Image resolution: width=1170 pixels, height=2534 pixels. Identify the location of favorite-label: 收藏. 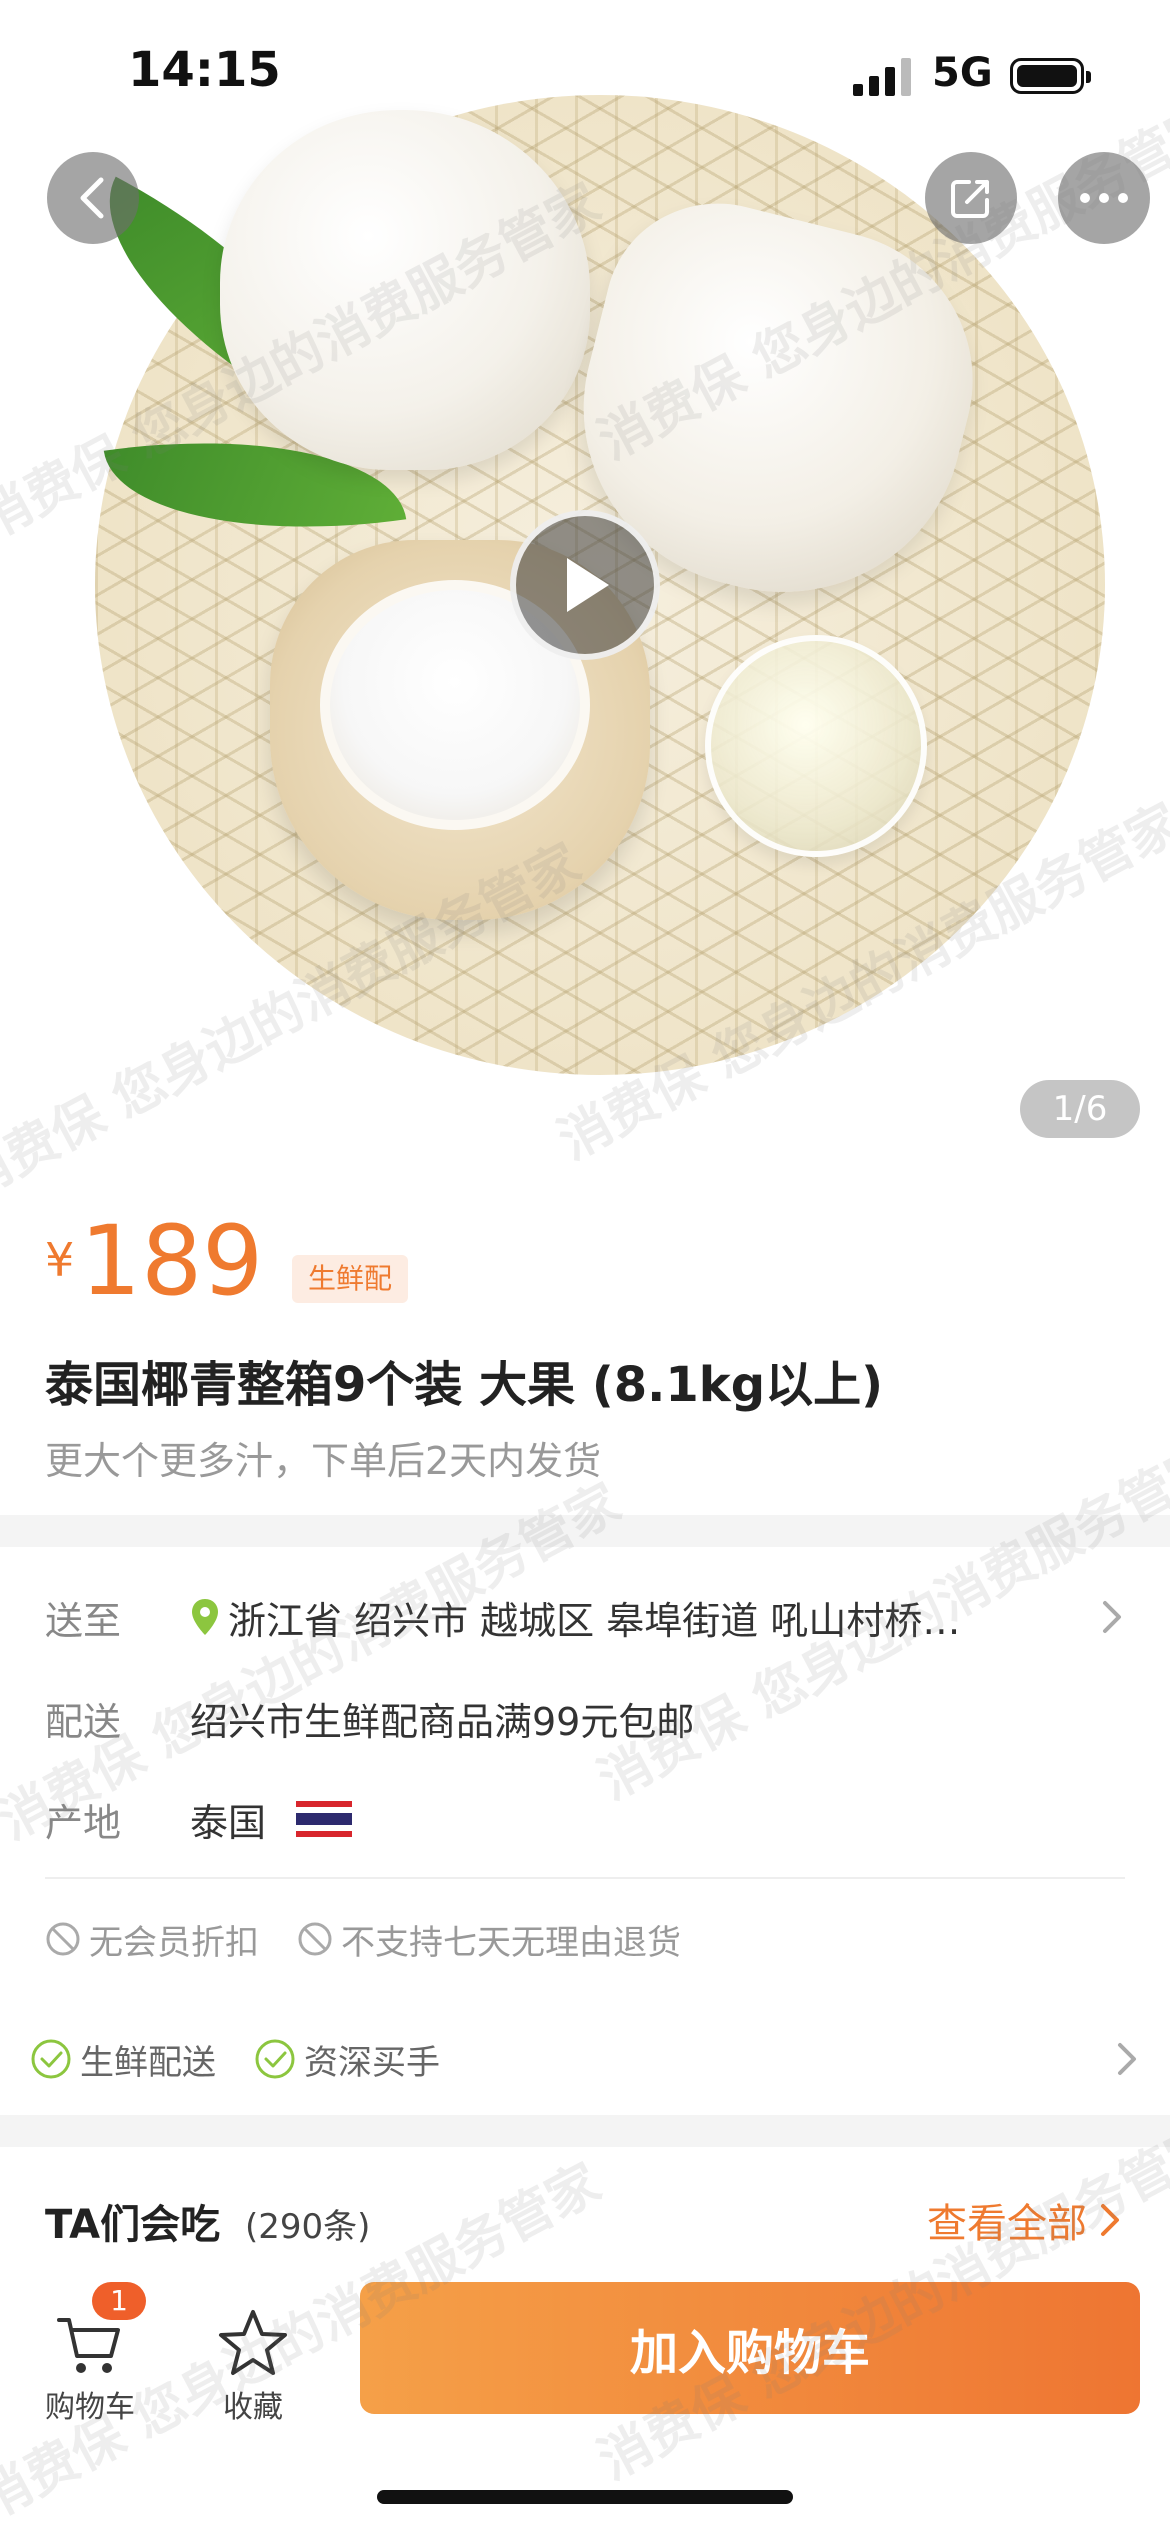
(253, 2407).